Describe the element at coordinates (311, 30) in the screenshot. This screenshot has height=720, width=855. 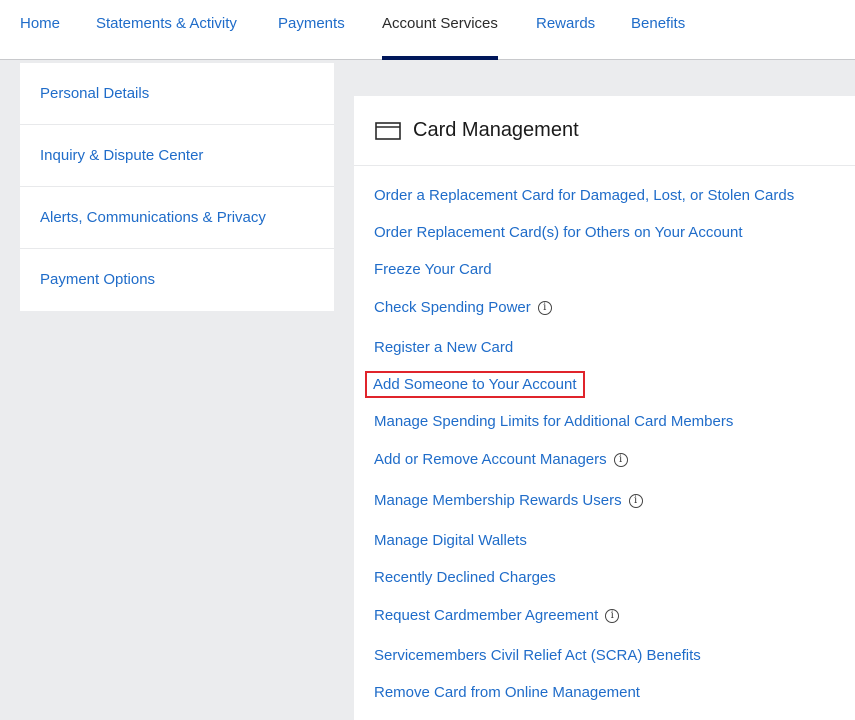
I see `tab-payments: Payments` at that location.